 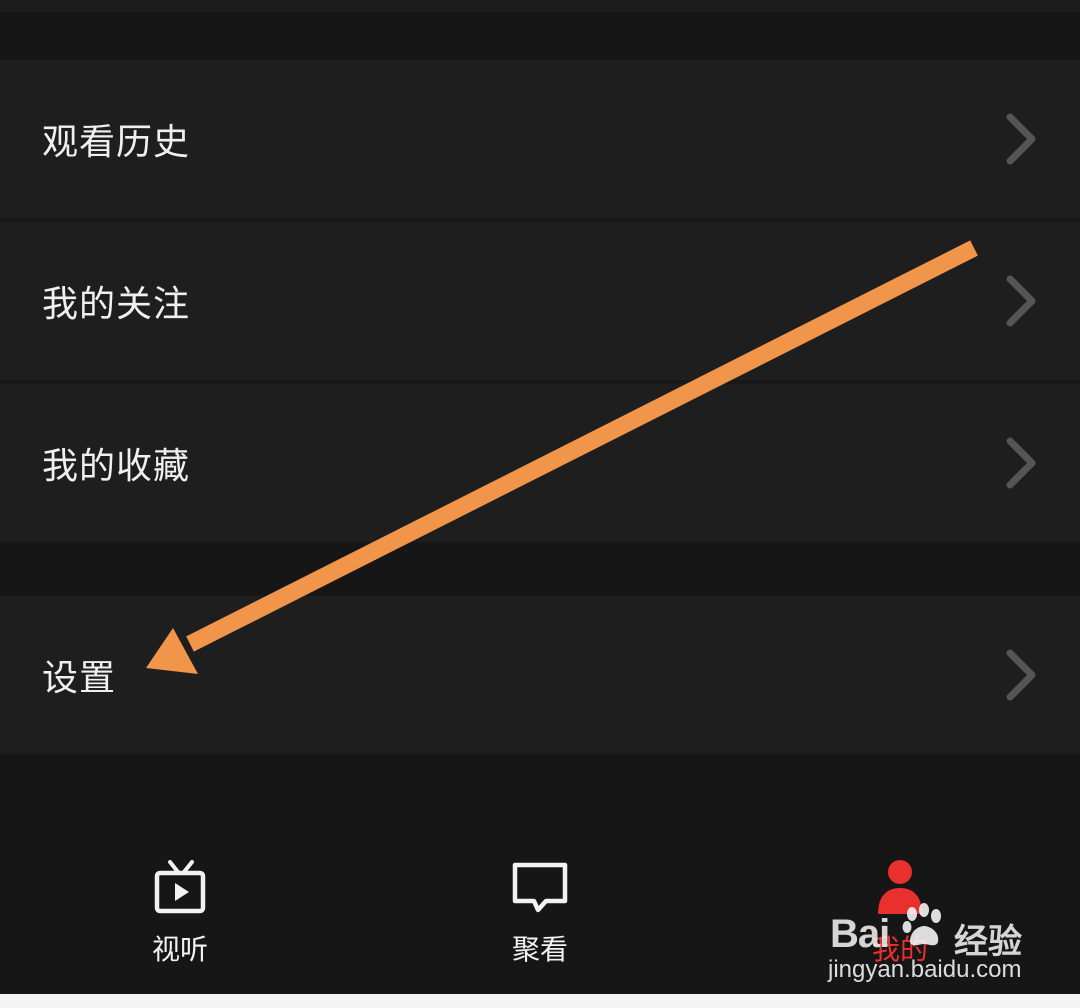 I want to click on chat-bubble-icon, so click(x=540, y=887).